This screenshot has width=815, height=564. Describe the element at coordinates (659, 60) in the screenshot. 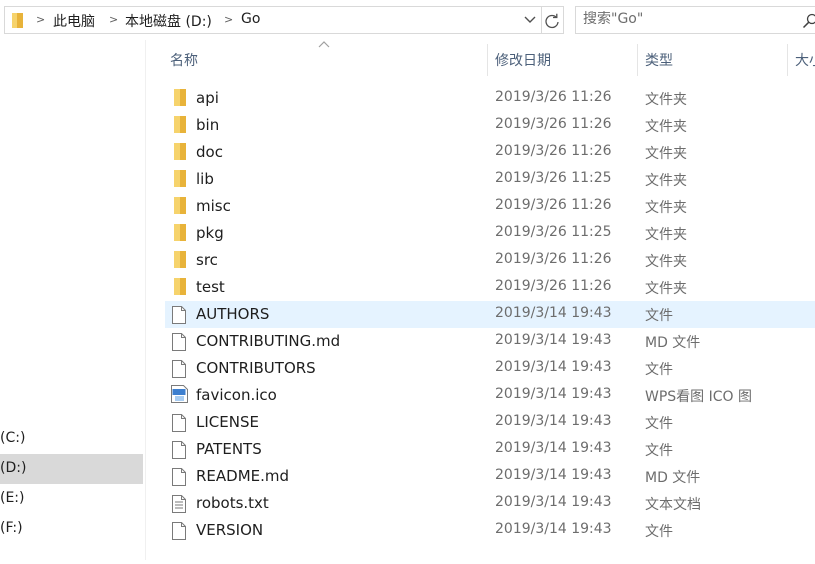

I see `column-header-type: 类型` at that location.